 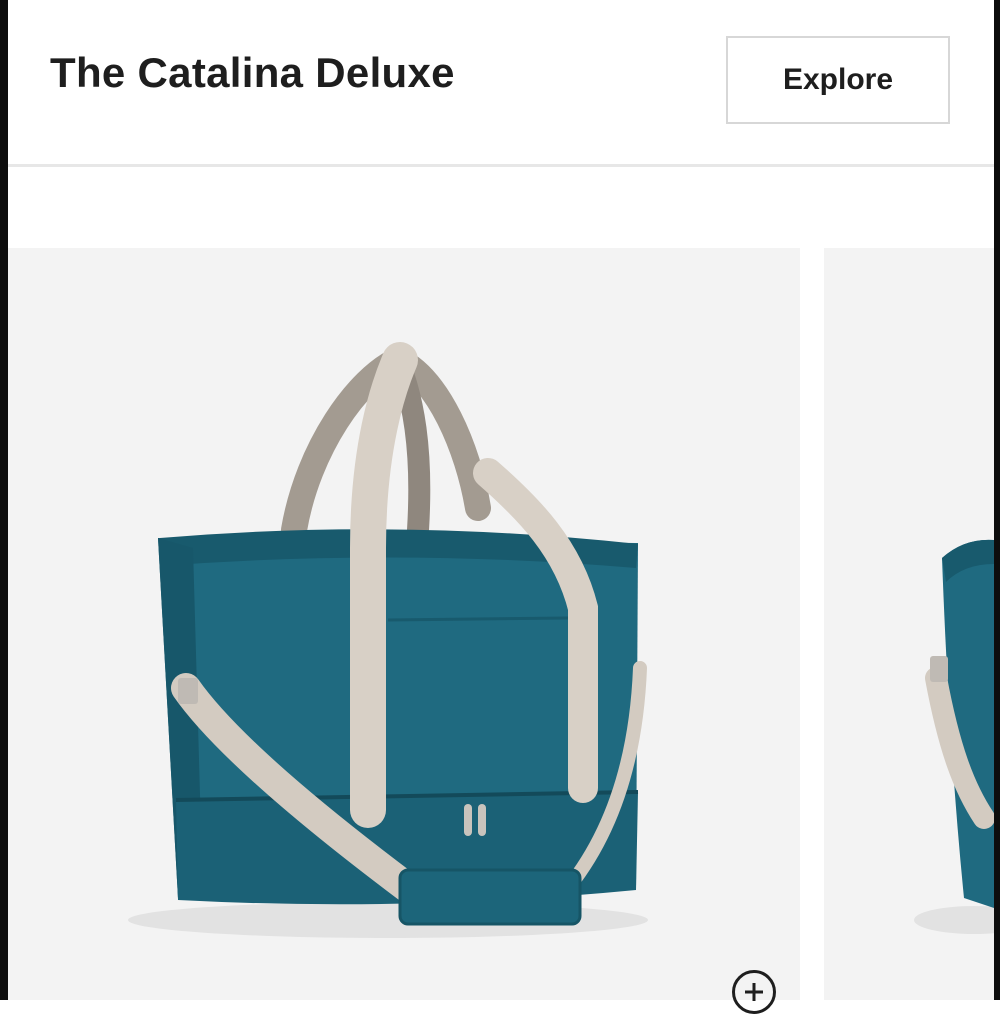 What do you see at coordinates (909, 624) in the screenshot?
I see `next-product-image-card` at bounding box center [909, 624].